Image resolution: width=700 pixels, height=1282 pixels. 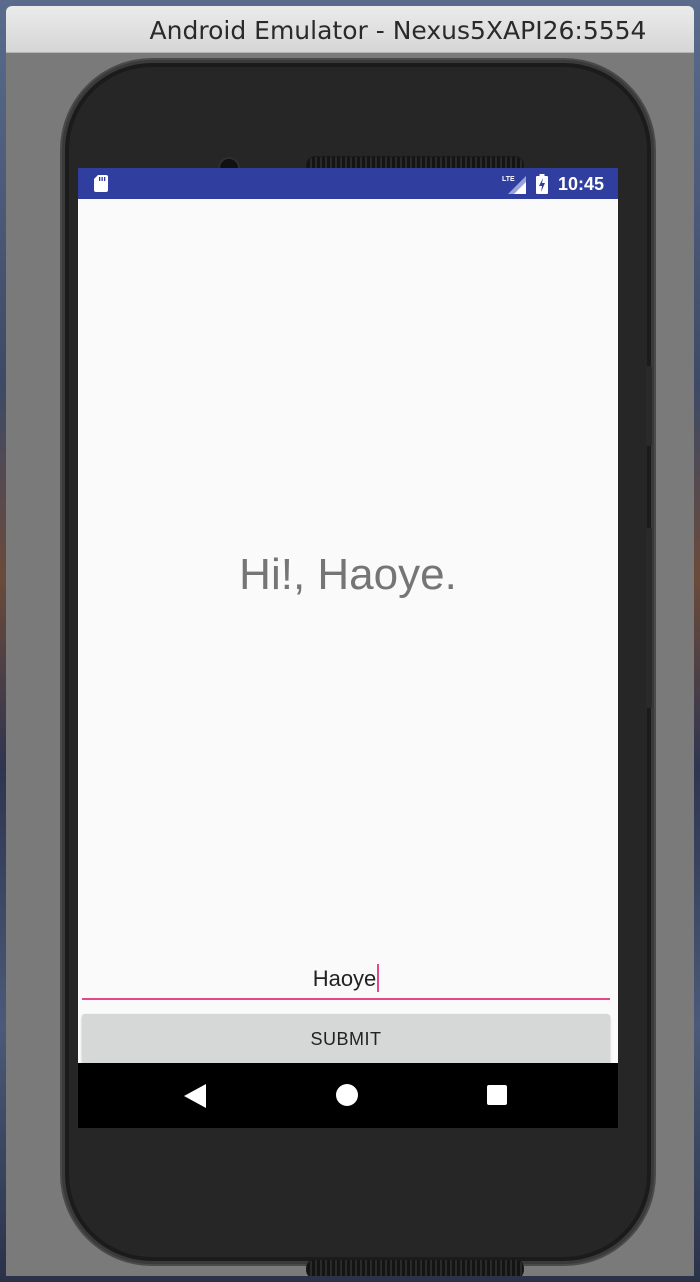 I want to click on lte-label: LTE, so click(x=508, y=179).